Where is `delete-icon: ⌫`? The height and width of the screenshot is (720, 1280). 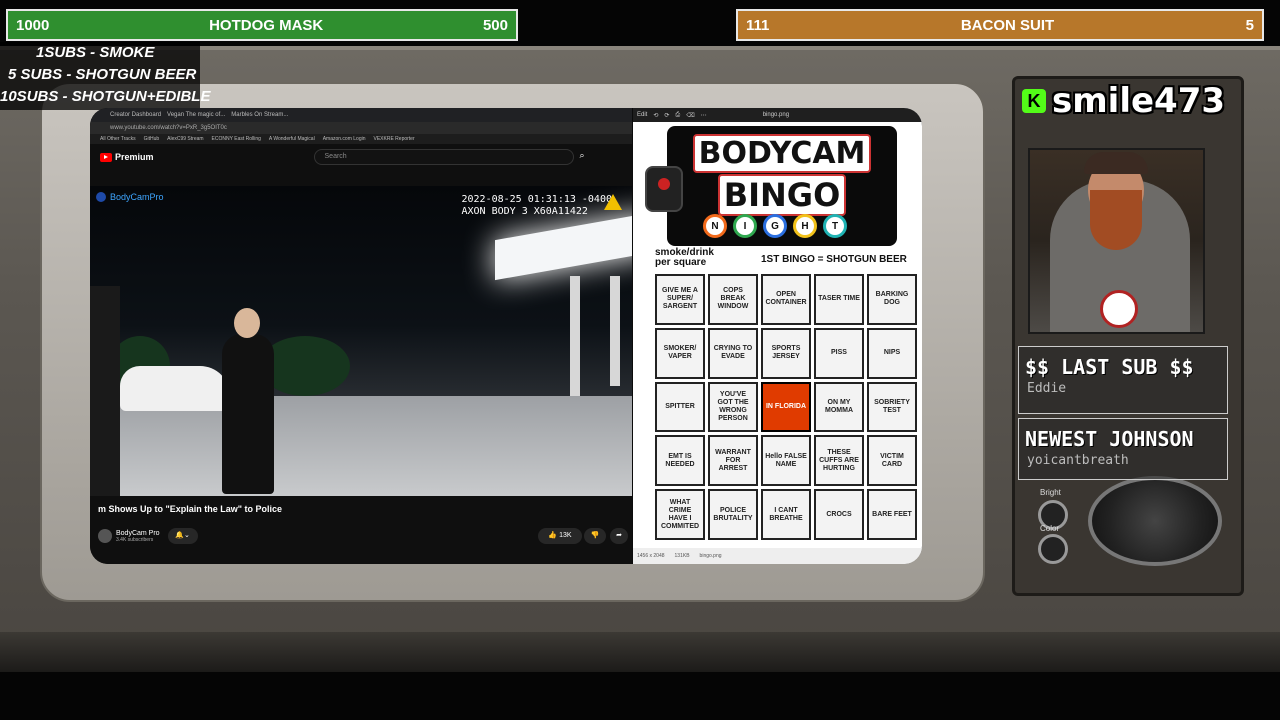 delete-icon: ⌫ is located at coordinates (690, 115).